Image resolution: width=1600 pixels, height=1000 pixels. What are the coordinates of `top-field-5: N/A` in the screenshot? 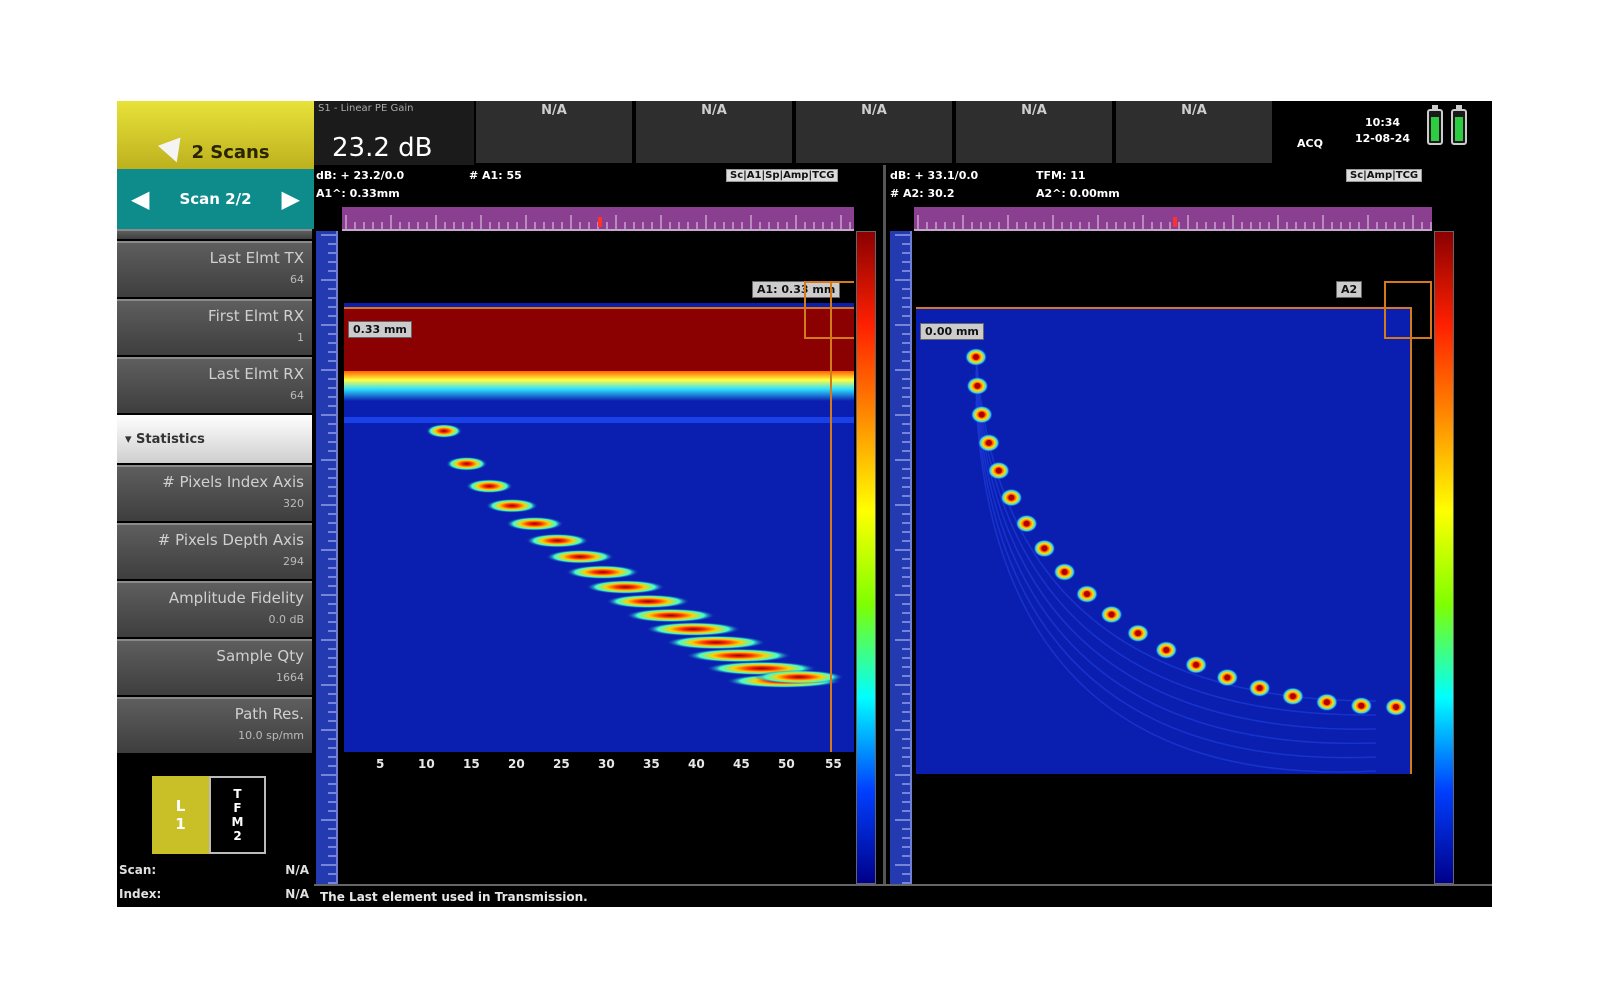 It's located at (1195, 132).